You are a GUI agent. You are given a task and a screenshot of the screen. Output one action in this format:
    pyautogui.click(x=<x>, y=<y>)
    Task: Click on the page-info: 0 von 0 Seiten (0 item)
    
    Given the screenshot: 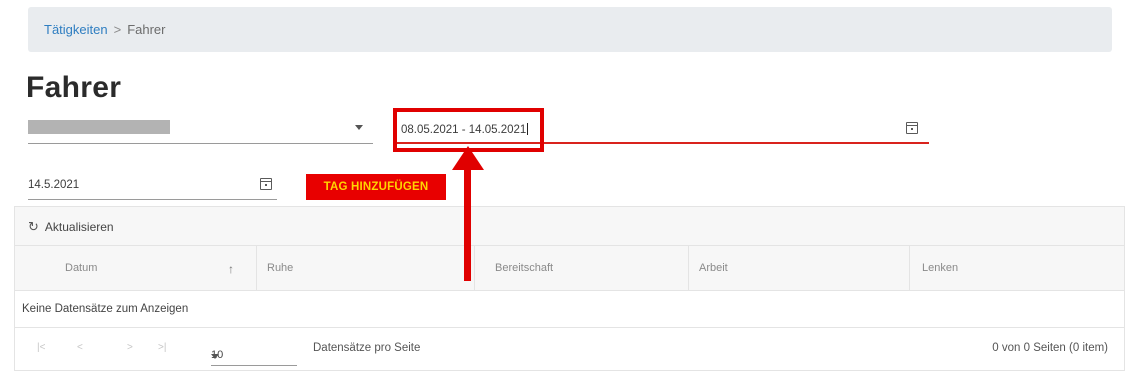 What is the action you would take?
    pyautogui.click(x=1050, y=348)
    